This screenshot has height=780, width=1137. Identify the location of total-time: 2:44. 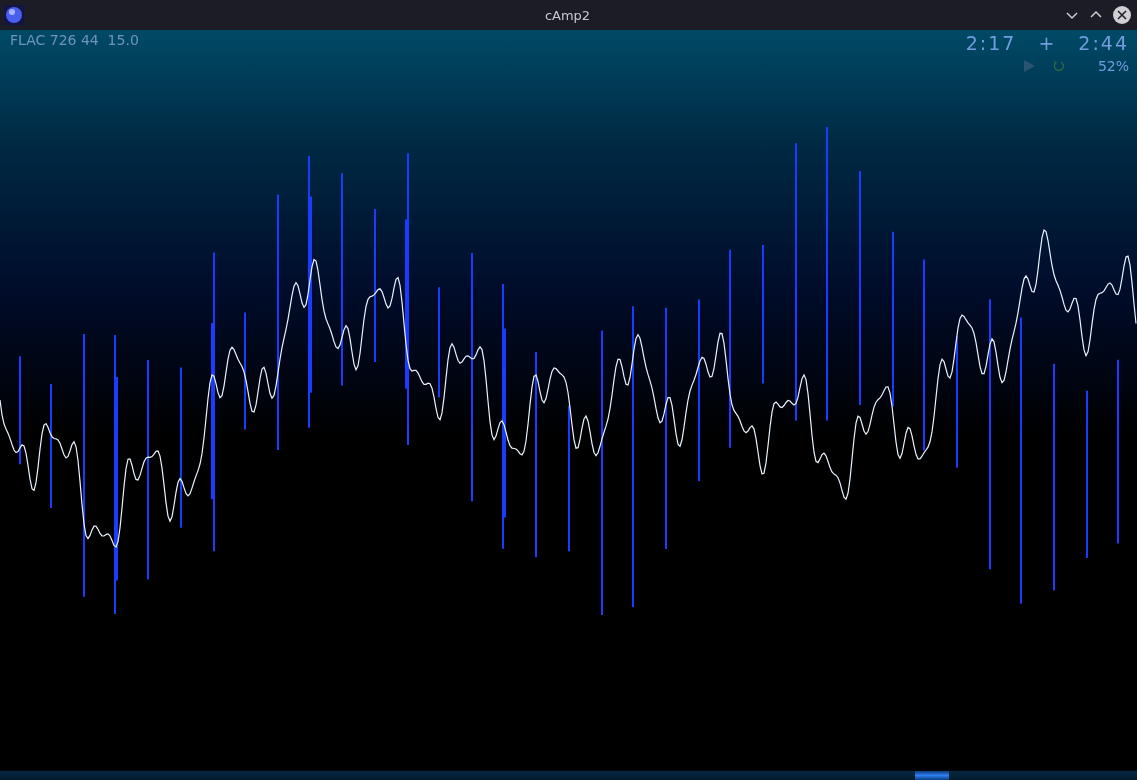
(1103, 43).